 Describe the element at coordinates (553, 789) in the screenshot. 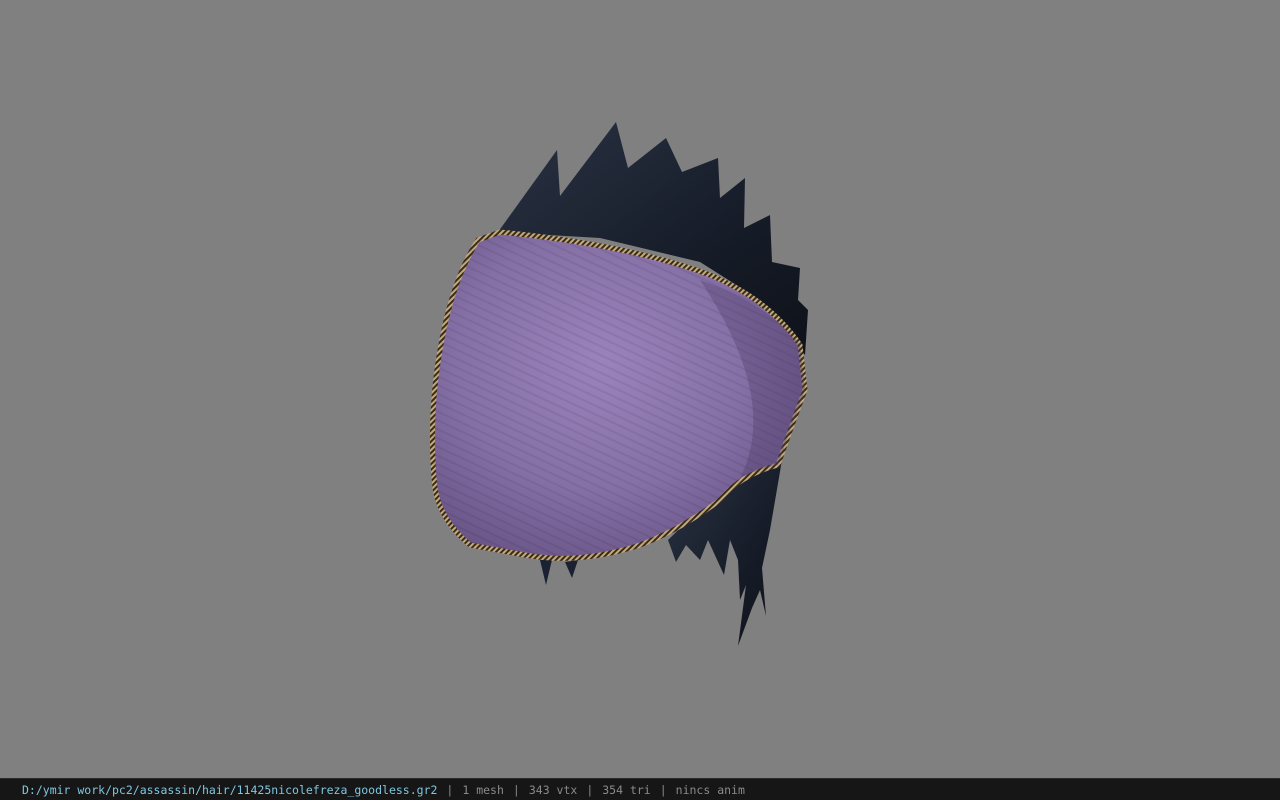

I see `vertex-count: 343 vtx` at that location.